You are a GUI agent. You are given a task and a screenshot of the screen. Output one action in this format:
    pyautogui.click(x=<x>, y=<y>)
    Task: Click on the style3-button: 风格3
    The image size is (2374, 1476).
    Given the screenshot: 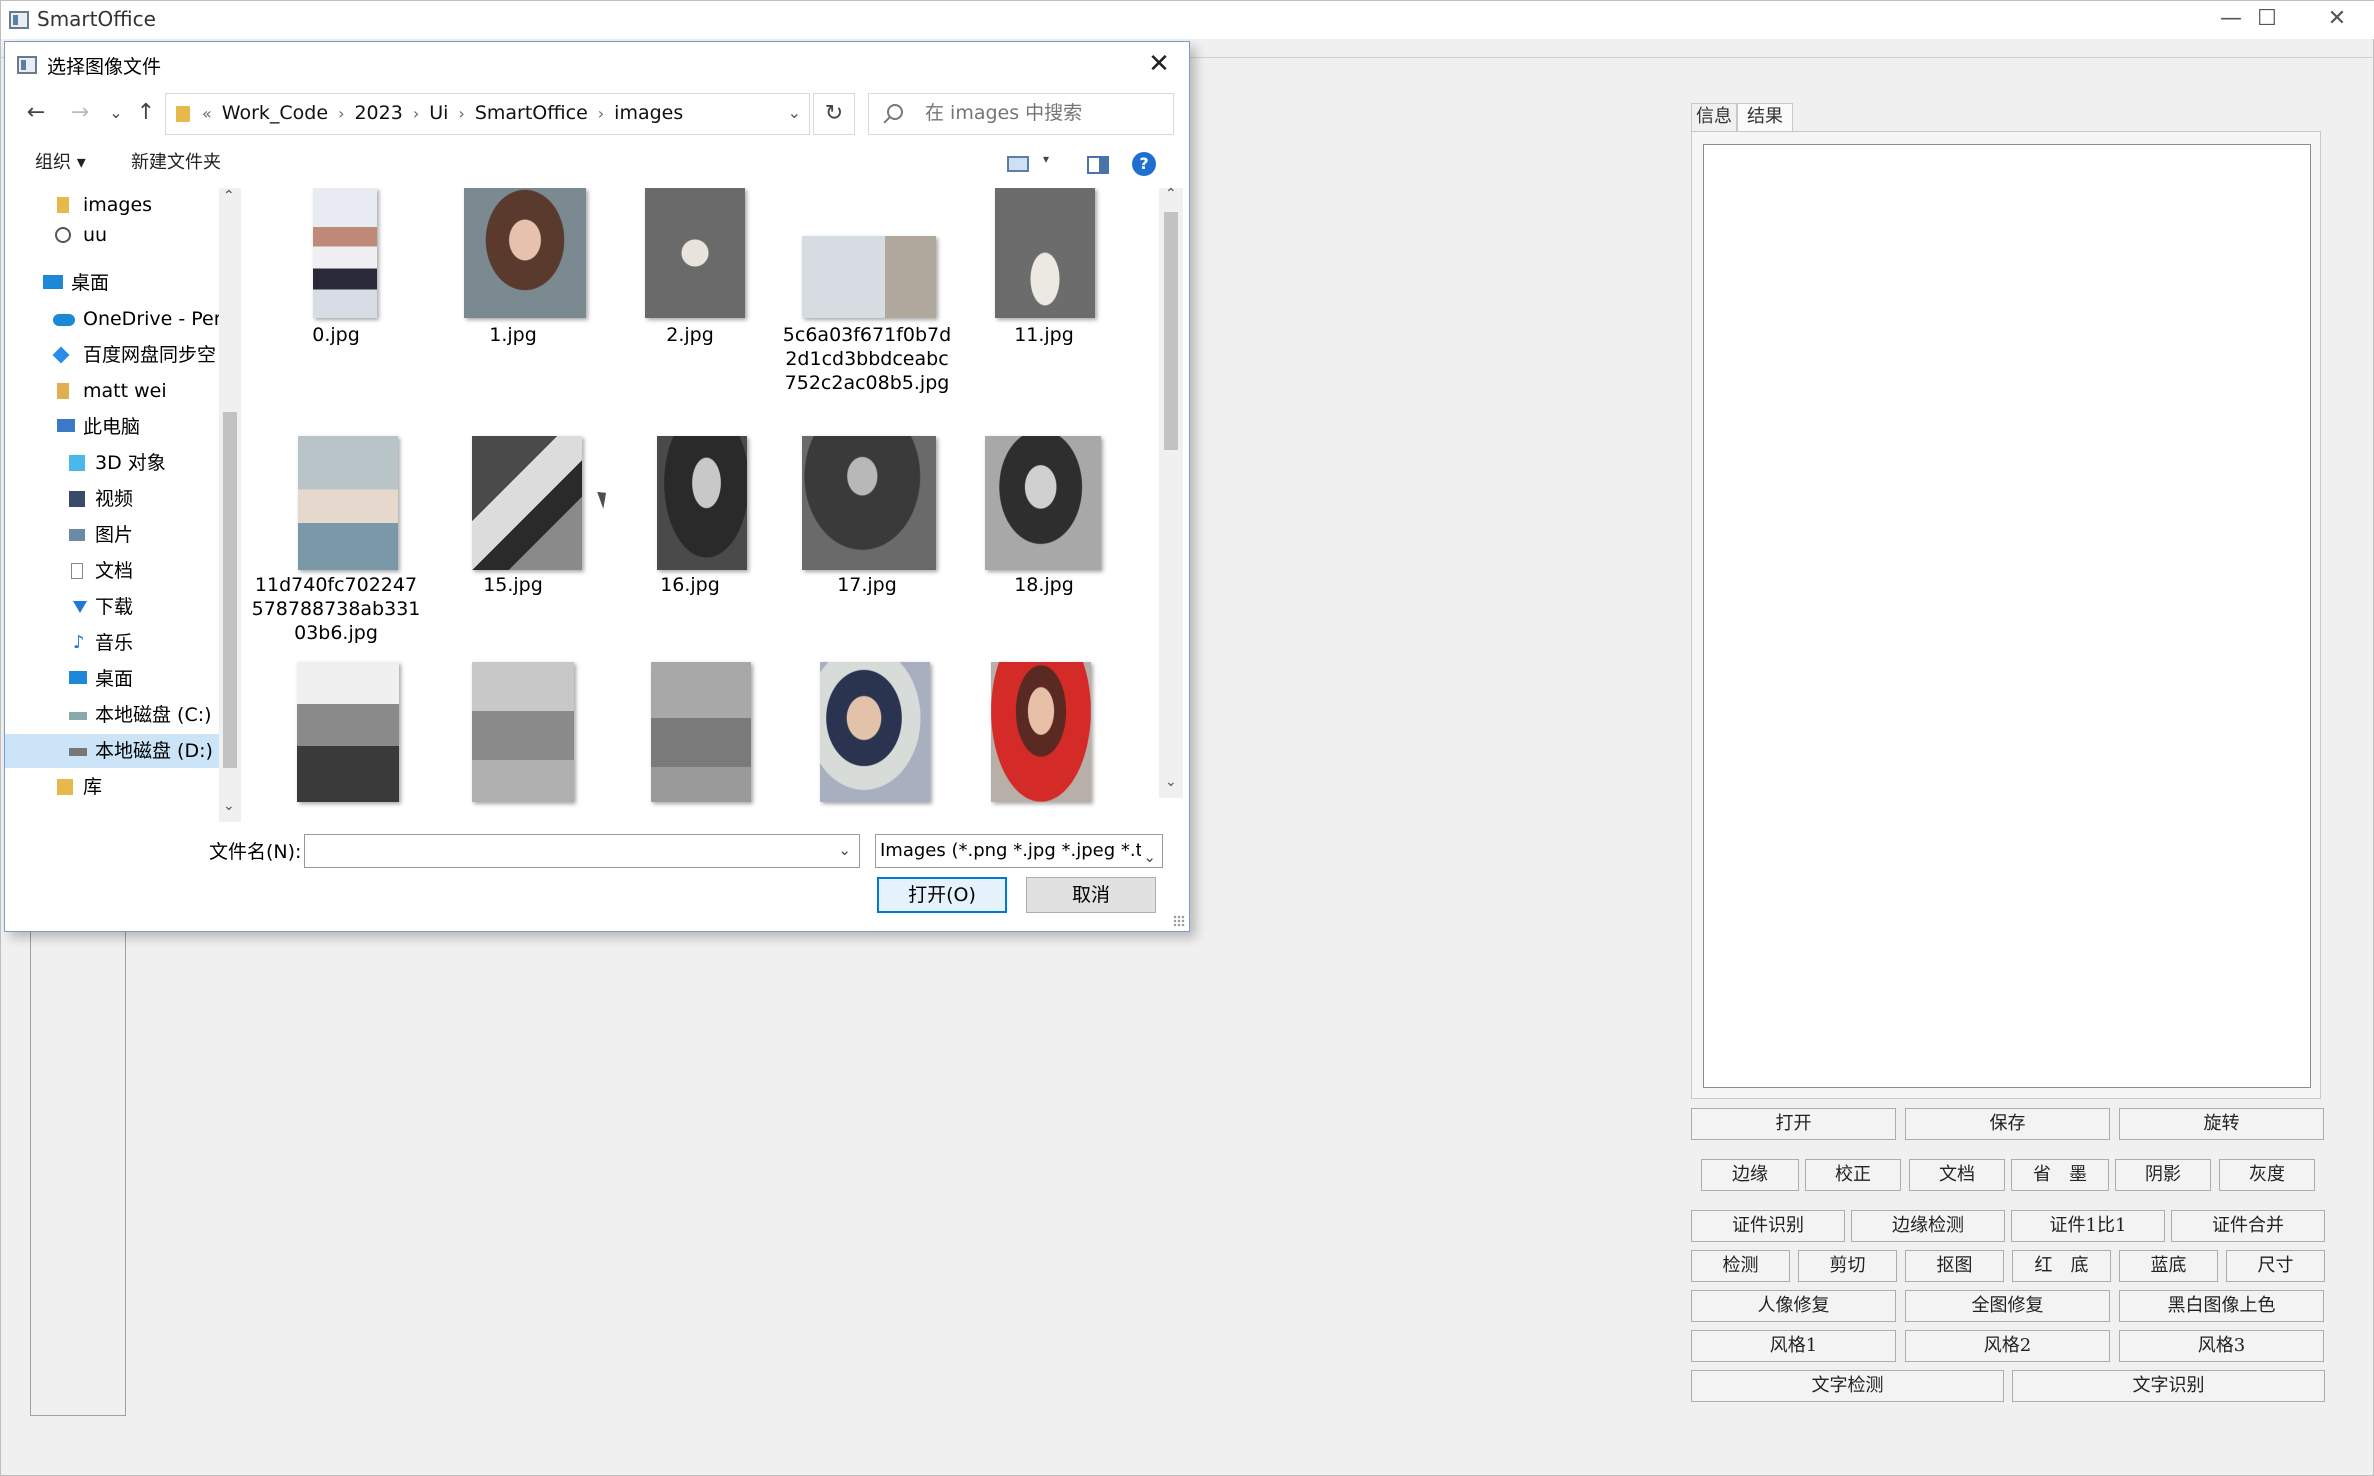 What is the action you would take?
    pyautogui.click(x=2221, y=1346)
    